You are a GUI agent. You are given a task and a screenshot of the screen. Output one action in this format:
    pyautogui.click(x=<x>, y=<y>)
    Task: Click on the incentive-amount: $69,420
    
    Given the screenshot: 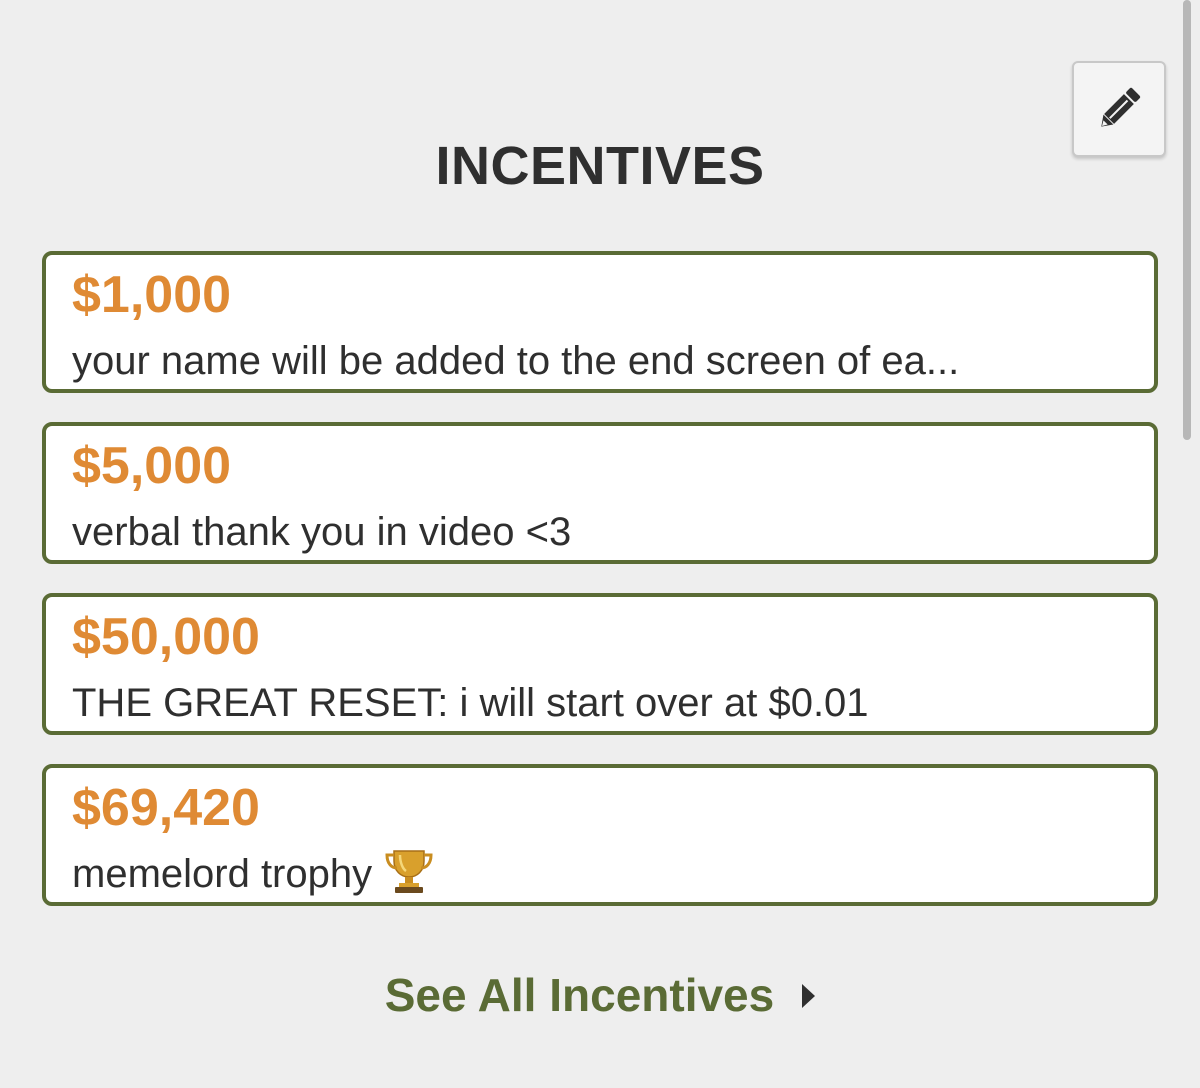 What is the action you would take?
    pyautogui.click(x=166, y=808)
    